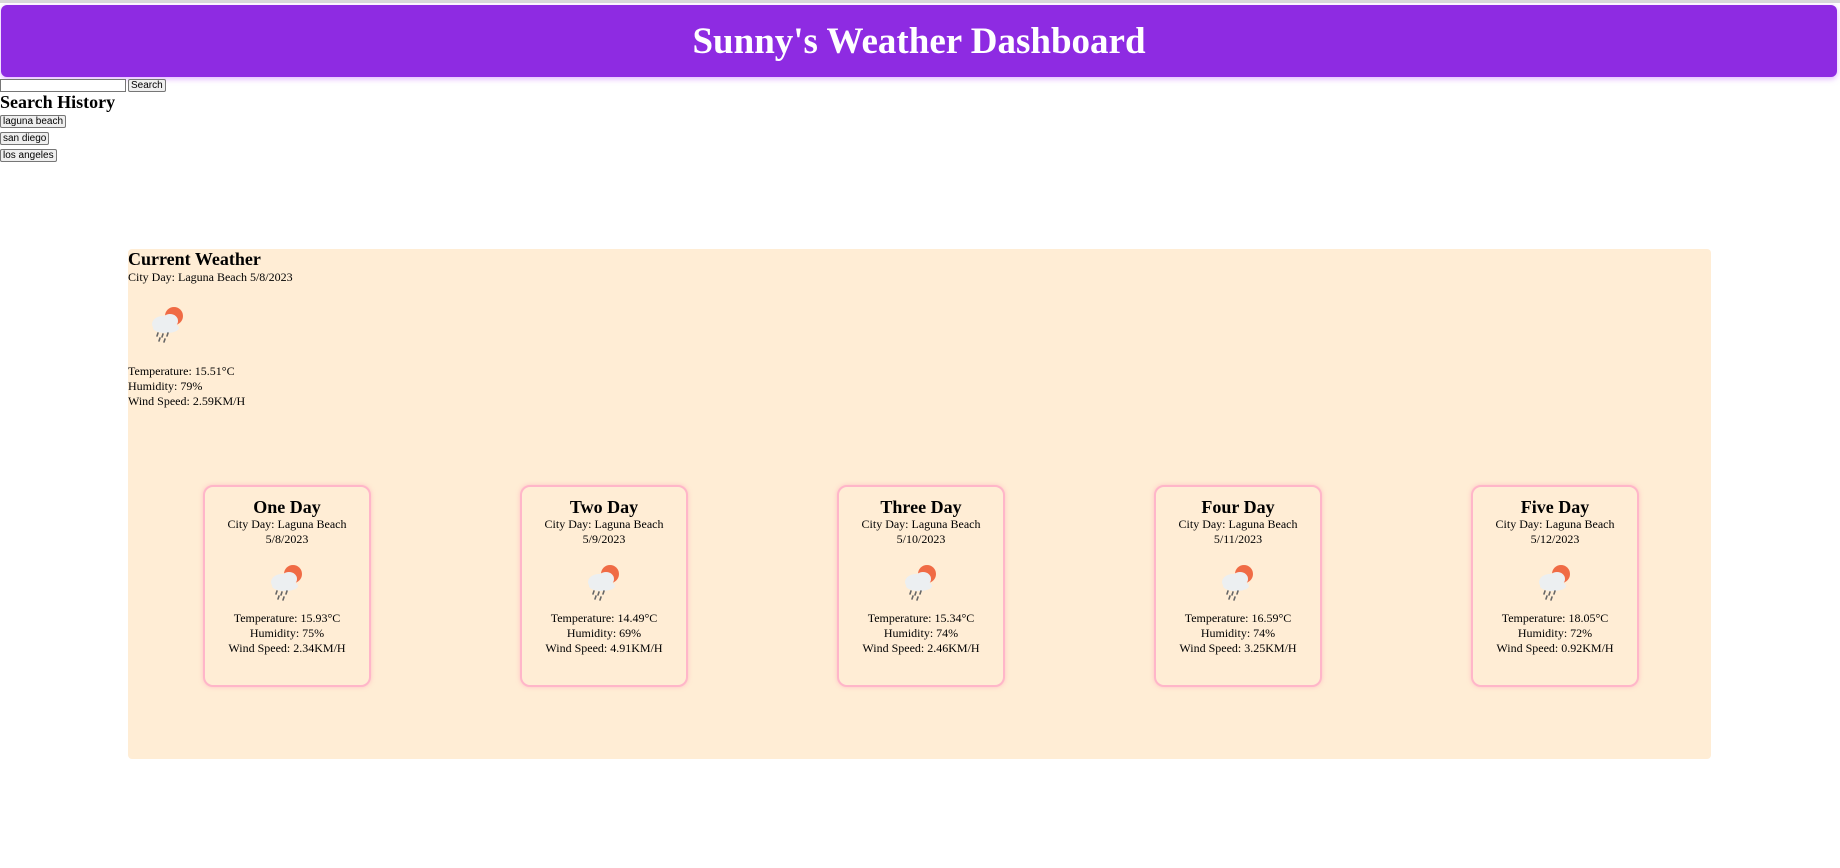  I want to click on forecast-wind-speed: Wind Speed: 2.34KM/H, so click(287, 648).